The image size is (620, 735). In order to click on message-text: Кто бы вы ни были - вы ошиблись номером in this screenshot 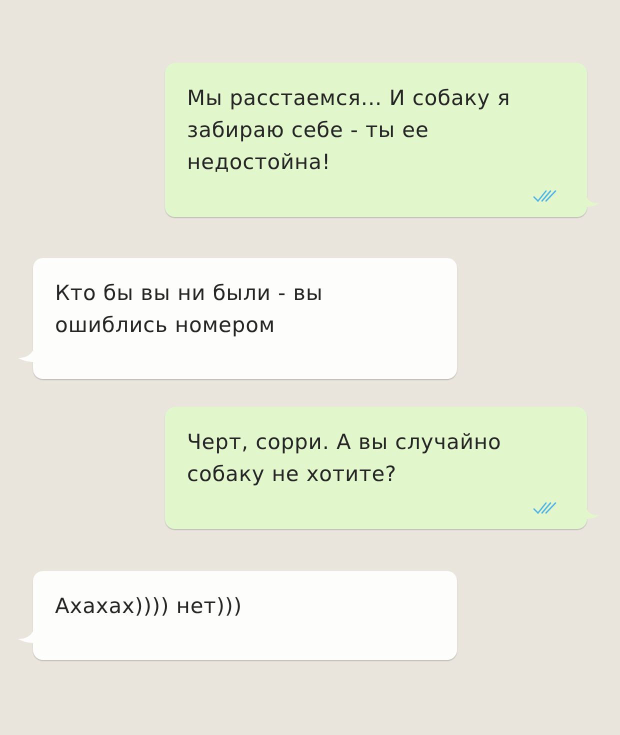, I will do `click(189, 309)`.